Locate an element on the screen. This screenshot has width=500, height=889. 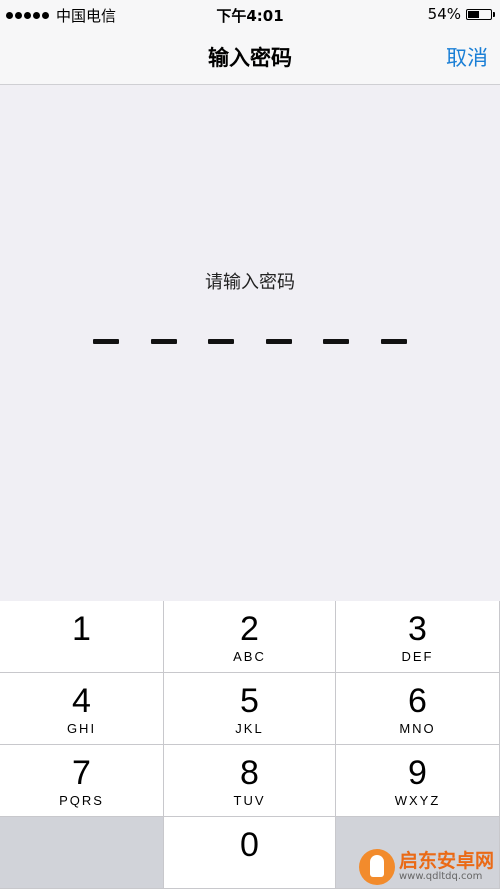
key-letters: JKL is located at coordinates (249, 728).